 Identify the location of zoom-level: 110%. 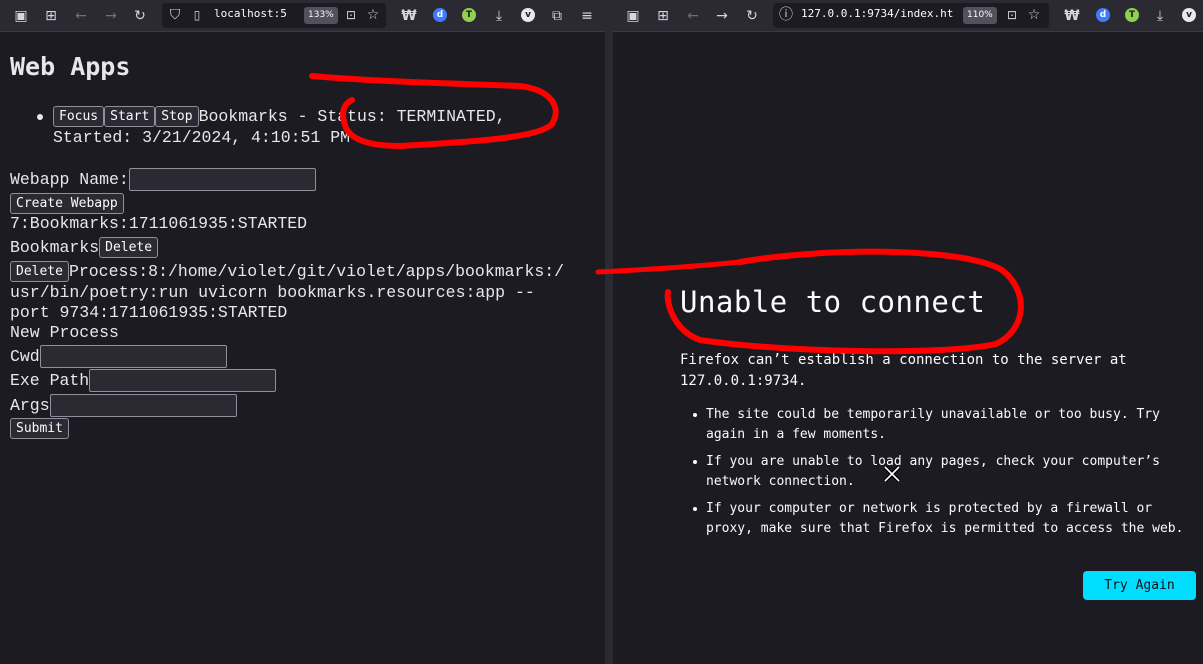
(980, 15).